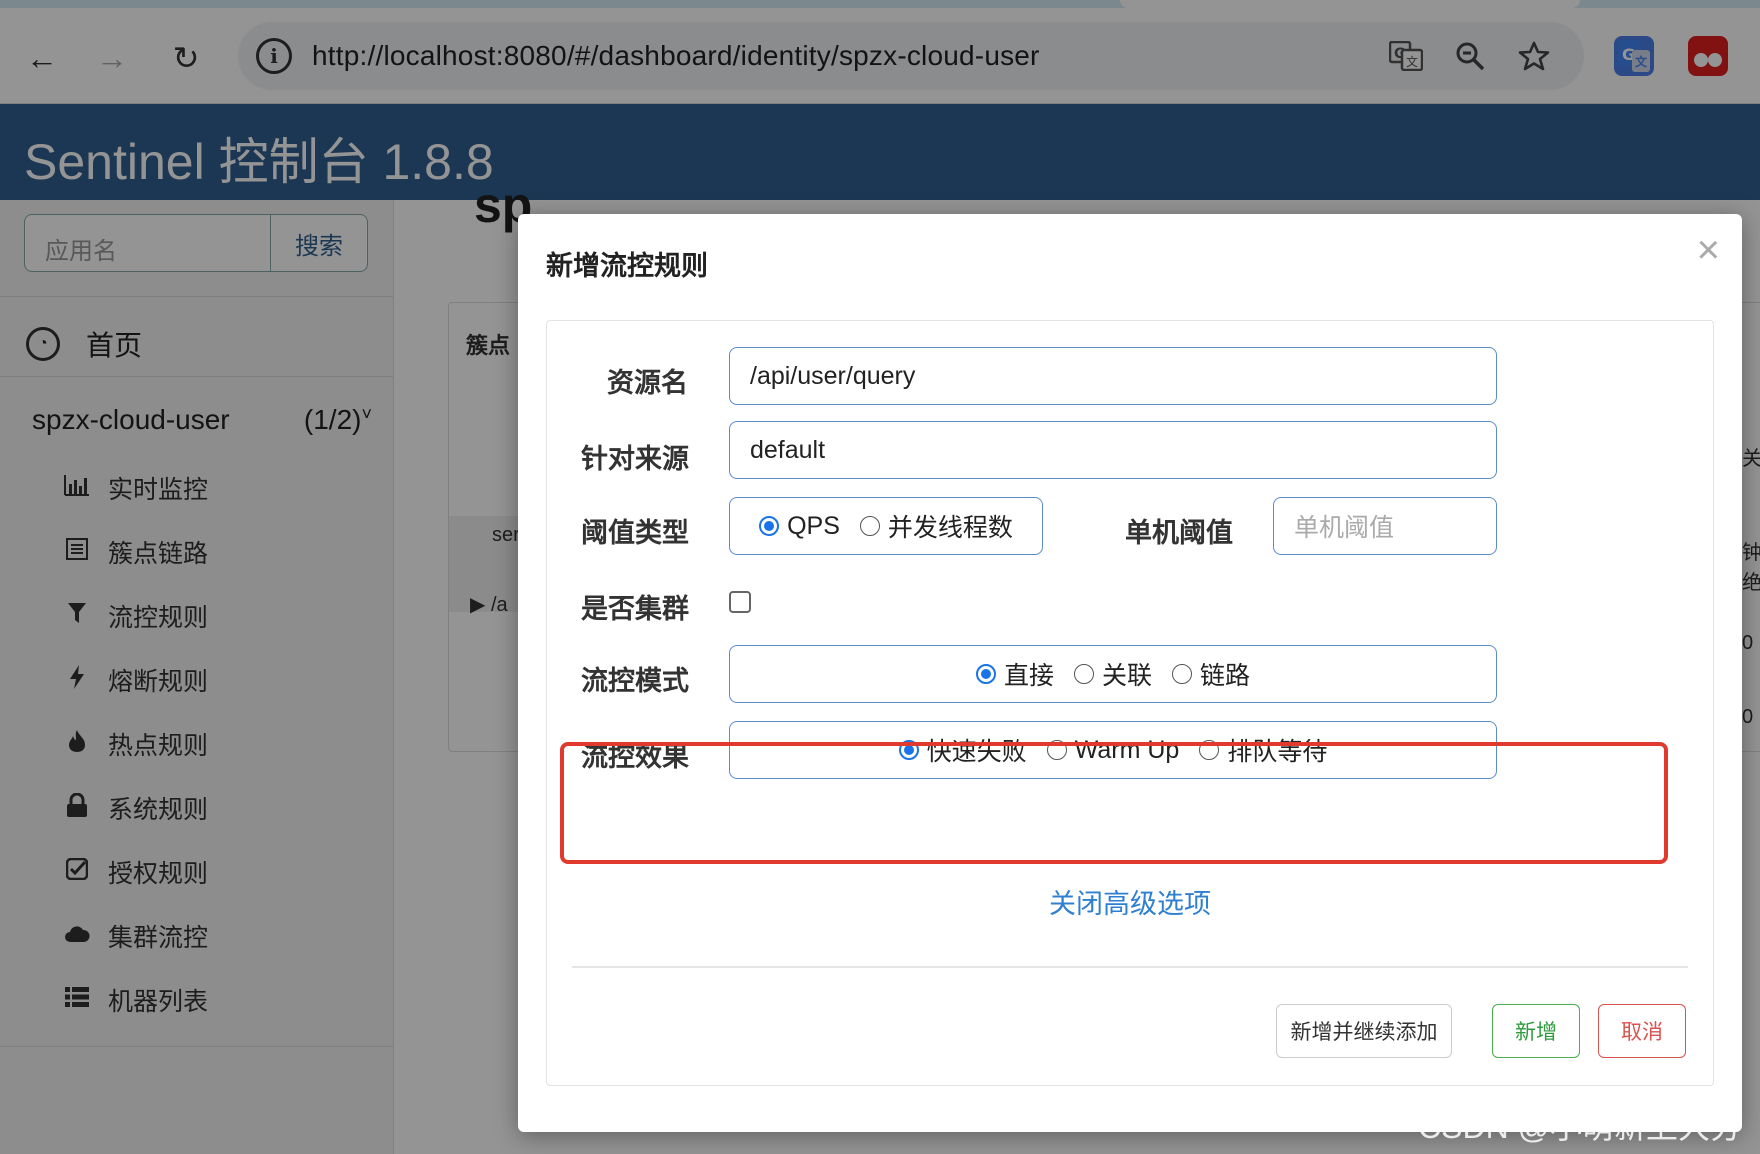 Image resolution: width=1760 pixels, height=1154 pixels. What do you see at coordinates (1708, 250) in the screenshot?
I see `close-icon: ×` at bounding box center [1708, 250].